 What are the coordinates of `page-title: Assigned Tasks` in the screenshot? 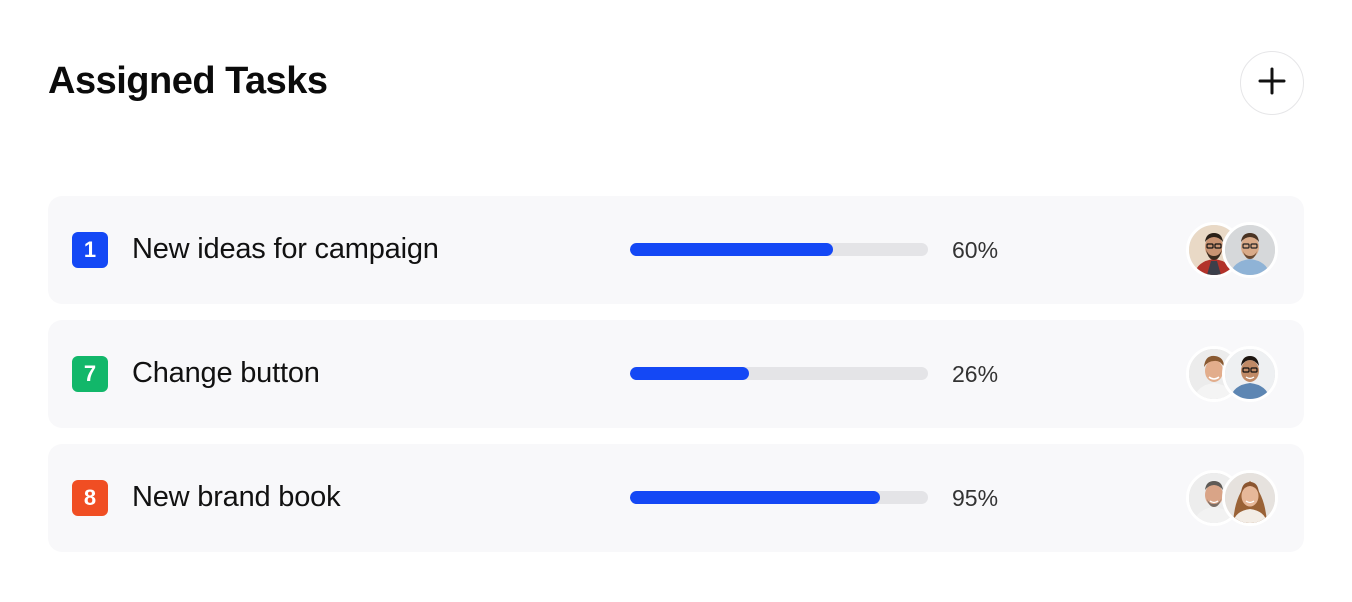 It's located at (188, 81).